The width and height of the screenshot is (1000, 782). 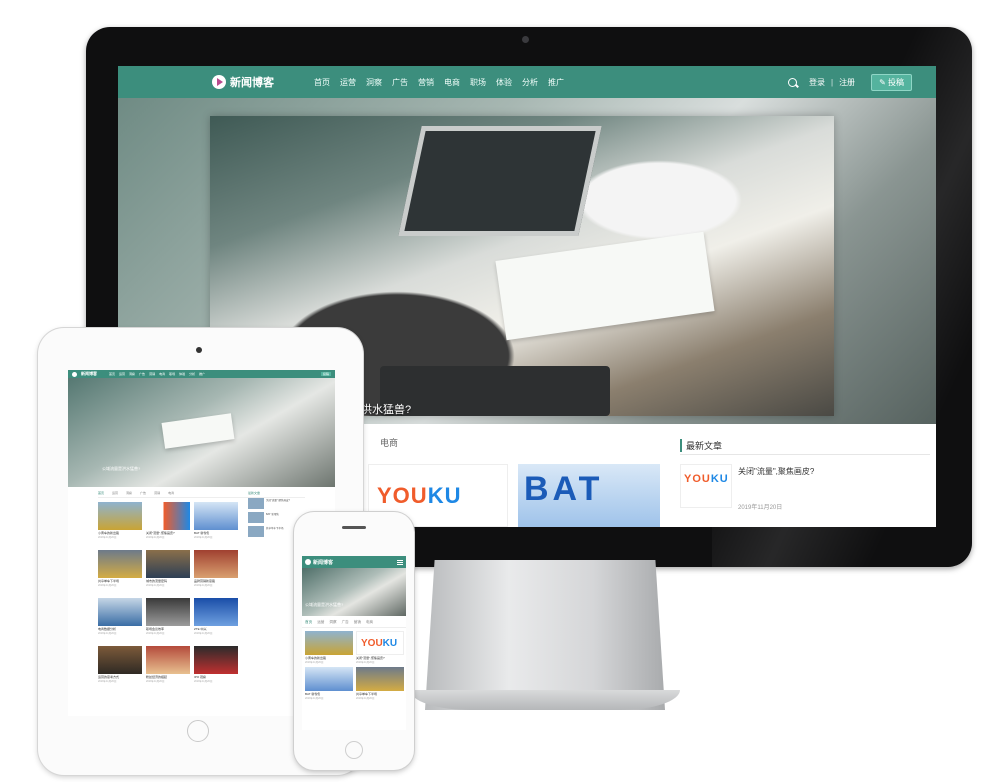 What do you see at coordinates (322, 82) in the screenshot?
I see `nav-item-home: 首页` at bounding box center [322, 82].